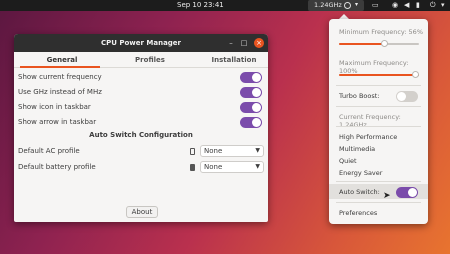 The width and height of the screenshot is (450, 254). Describe the element at coordinates (361, 44) in the screenshot. I see `min-frequency-fill` at that location.